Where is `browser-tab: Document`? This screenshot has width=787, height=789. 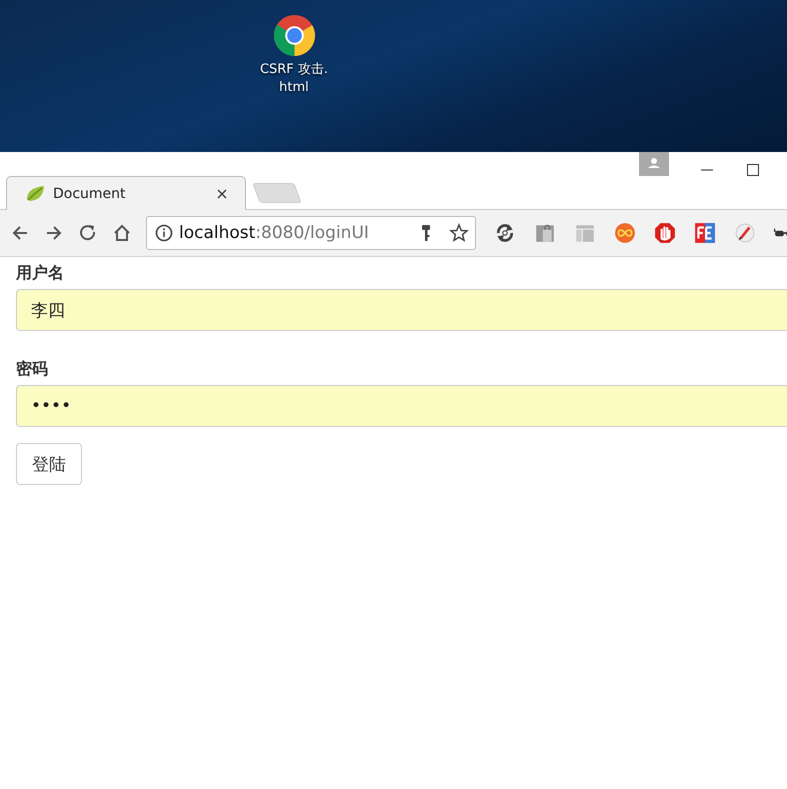 browser-tab: Document is located at coordinates (126, 193).